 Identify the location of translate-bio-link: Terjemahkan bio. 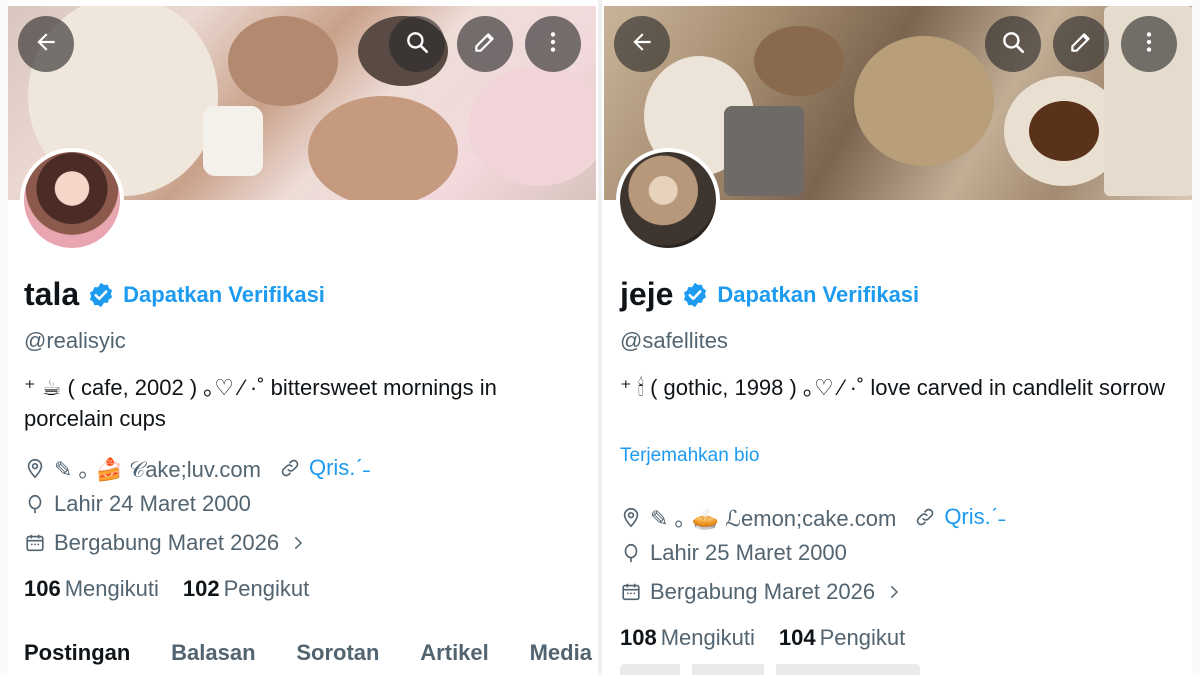
(689, 456).